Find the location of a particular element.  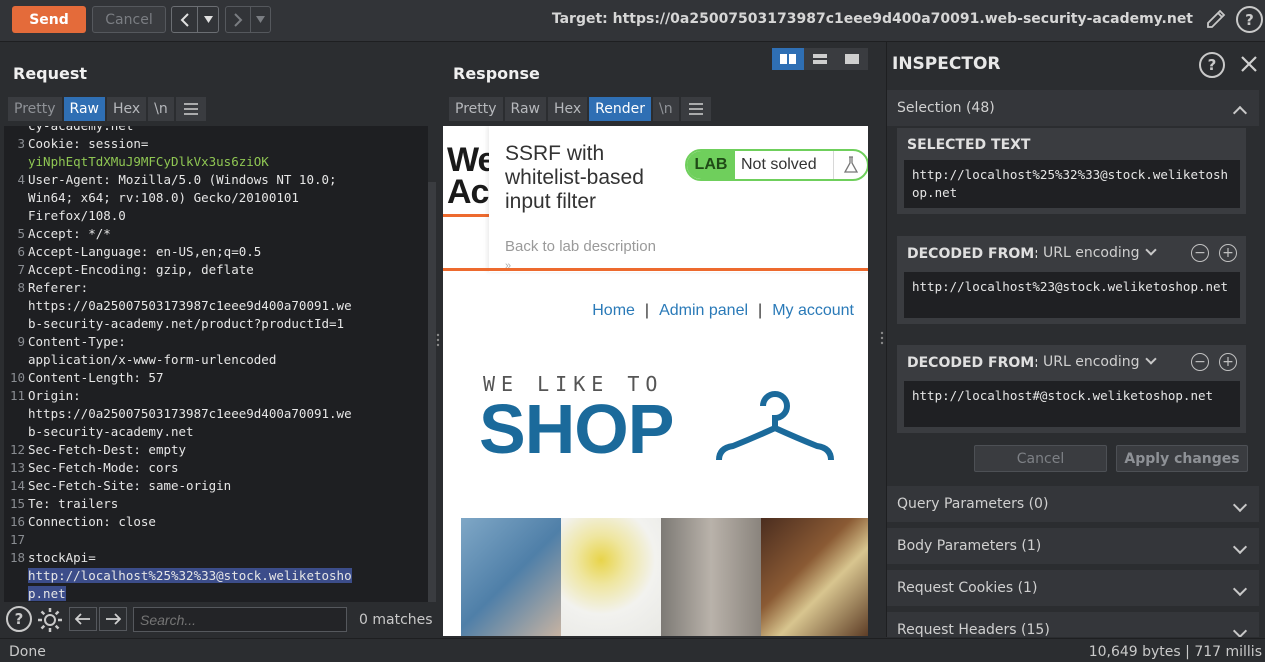

layout-stacked-icon is located at coordinates (820, 59).